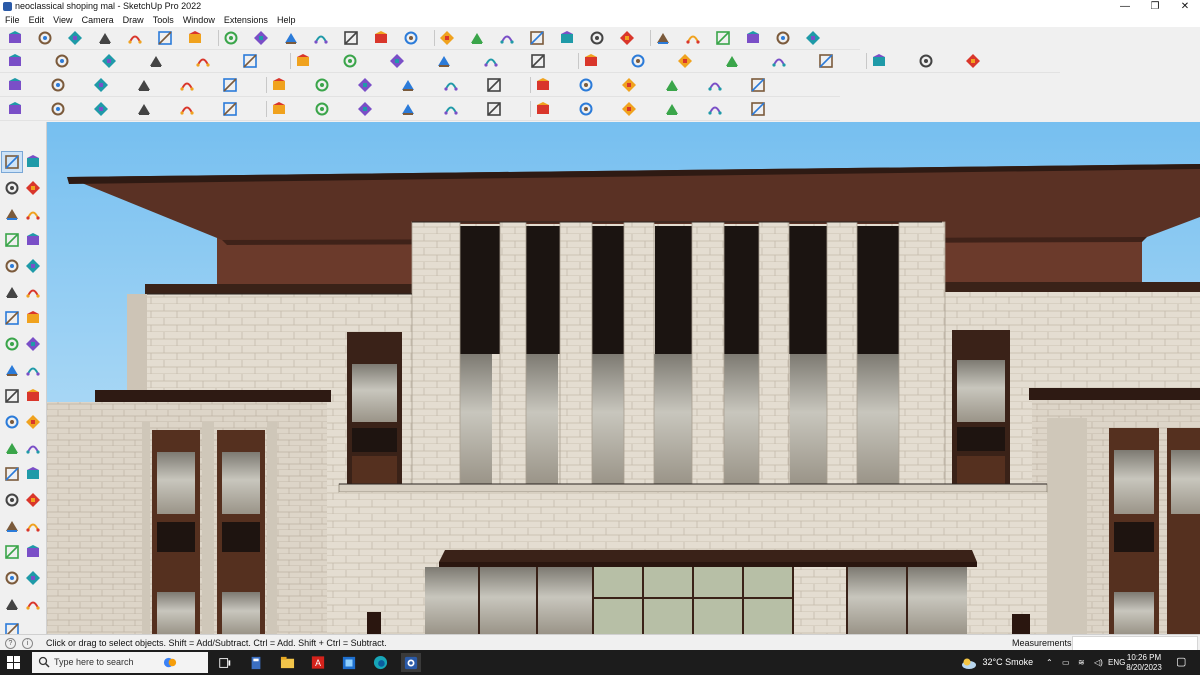 The image size is (1200, 675). I want to click on offset-icon, so click(321, 38).